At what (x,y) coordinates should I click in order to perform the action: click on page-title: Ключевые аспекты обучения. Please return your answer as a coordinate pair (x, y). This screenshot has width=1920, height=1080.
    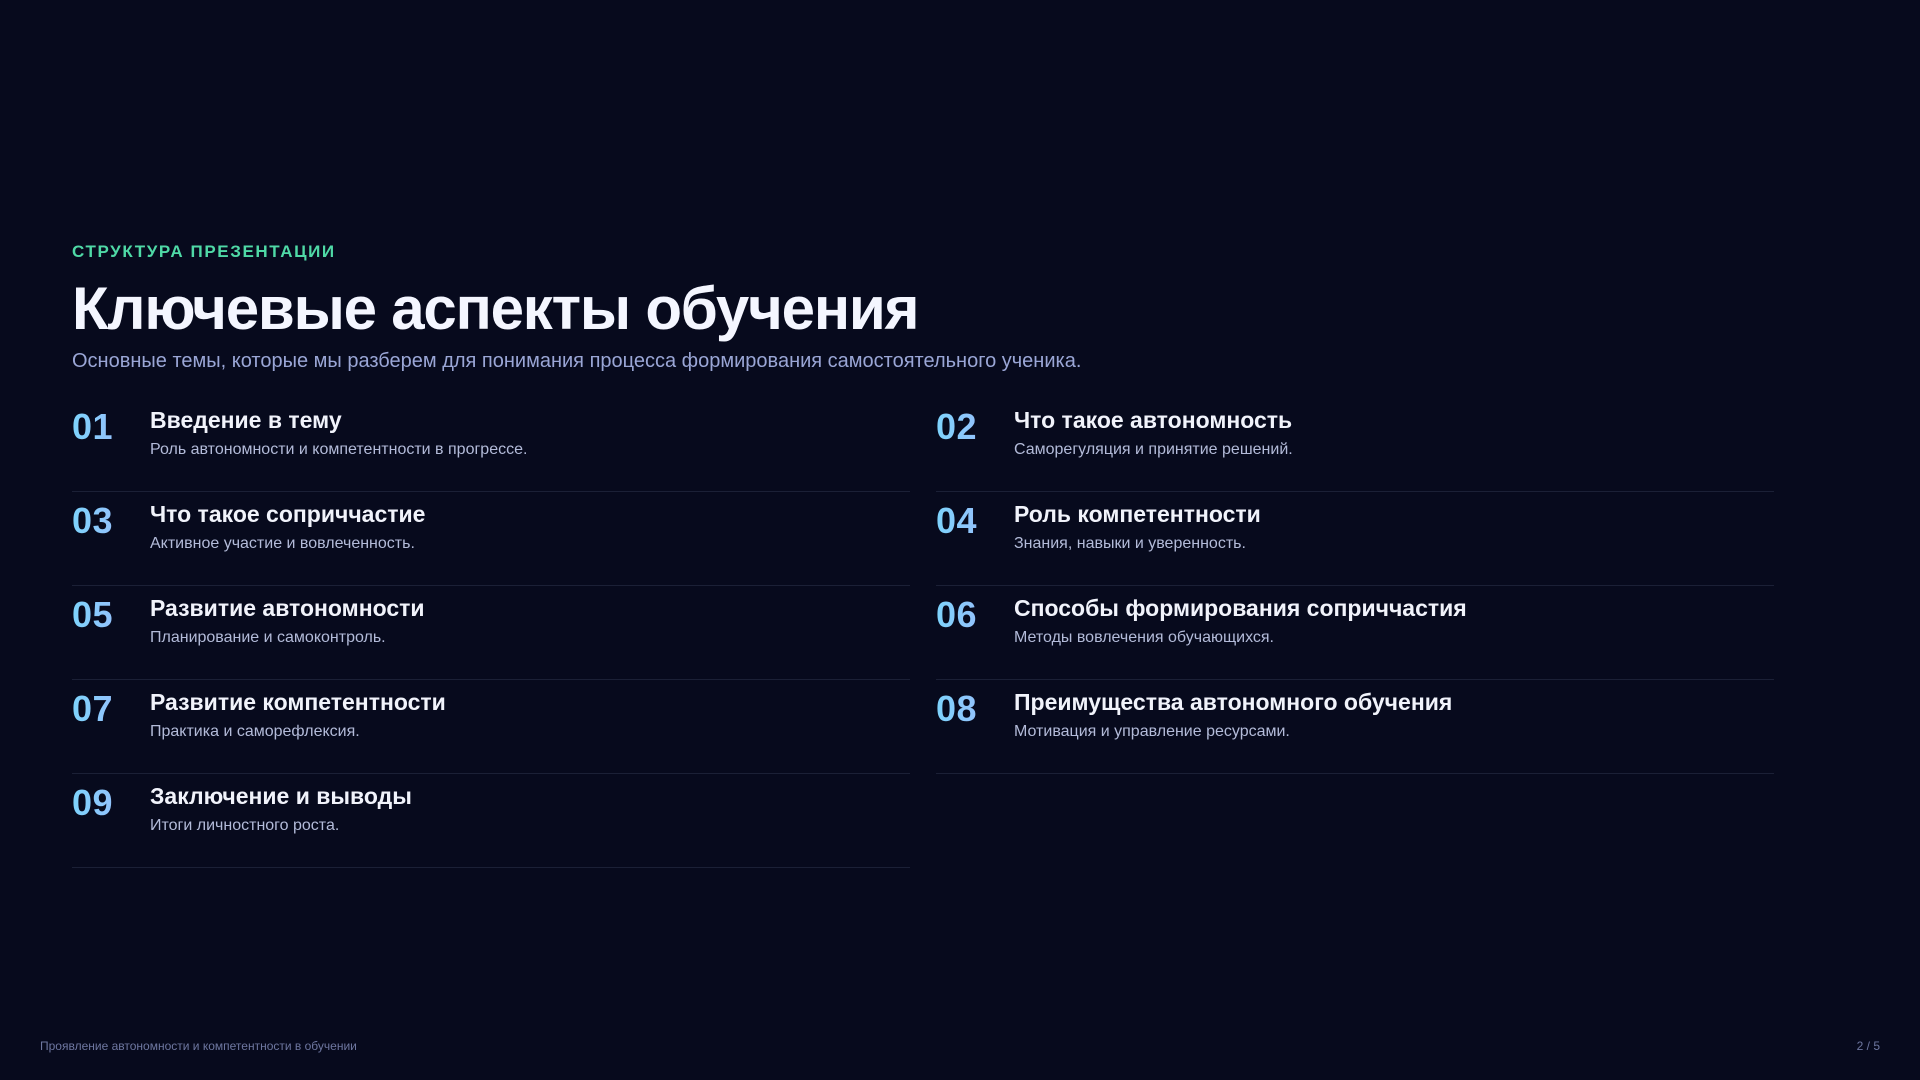
    Looking at the image, I should click on (496, 308).